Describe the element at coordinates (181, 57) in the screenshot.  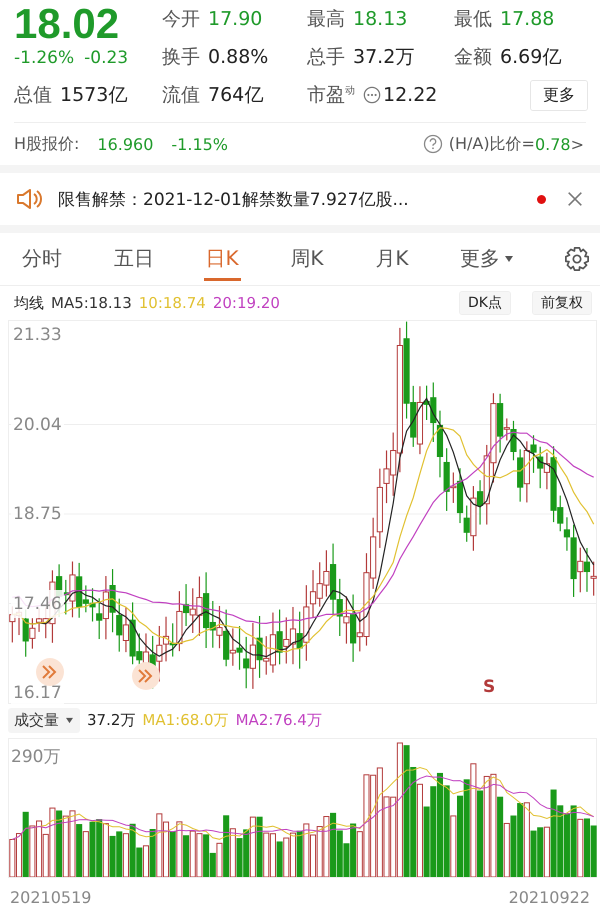
I see `stat-label: 换手` at that location.